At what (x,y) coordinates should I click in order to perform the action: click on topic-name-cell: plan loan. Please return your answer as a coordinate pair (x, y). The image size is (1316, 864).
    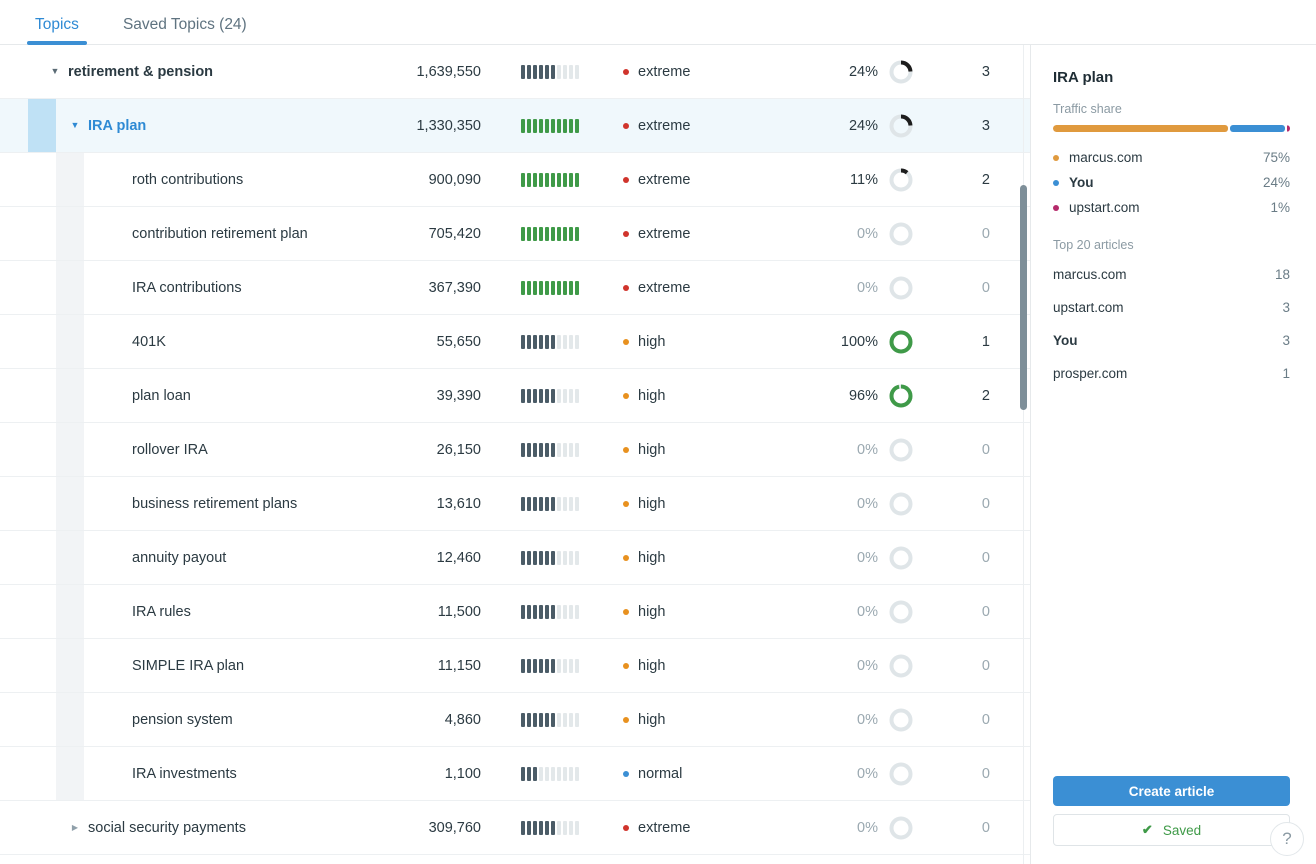
    Looking at the image, I should click on (219, 396).